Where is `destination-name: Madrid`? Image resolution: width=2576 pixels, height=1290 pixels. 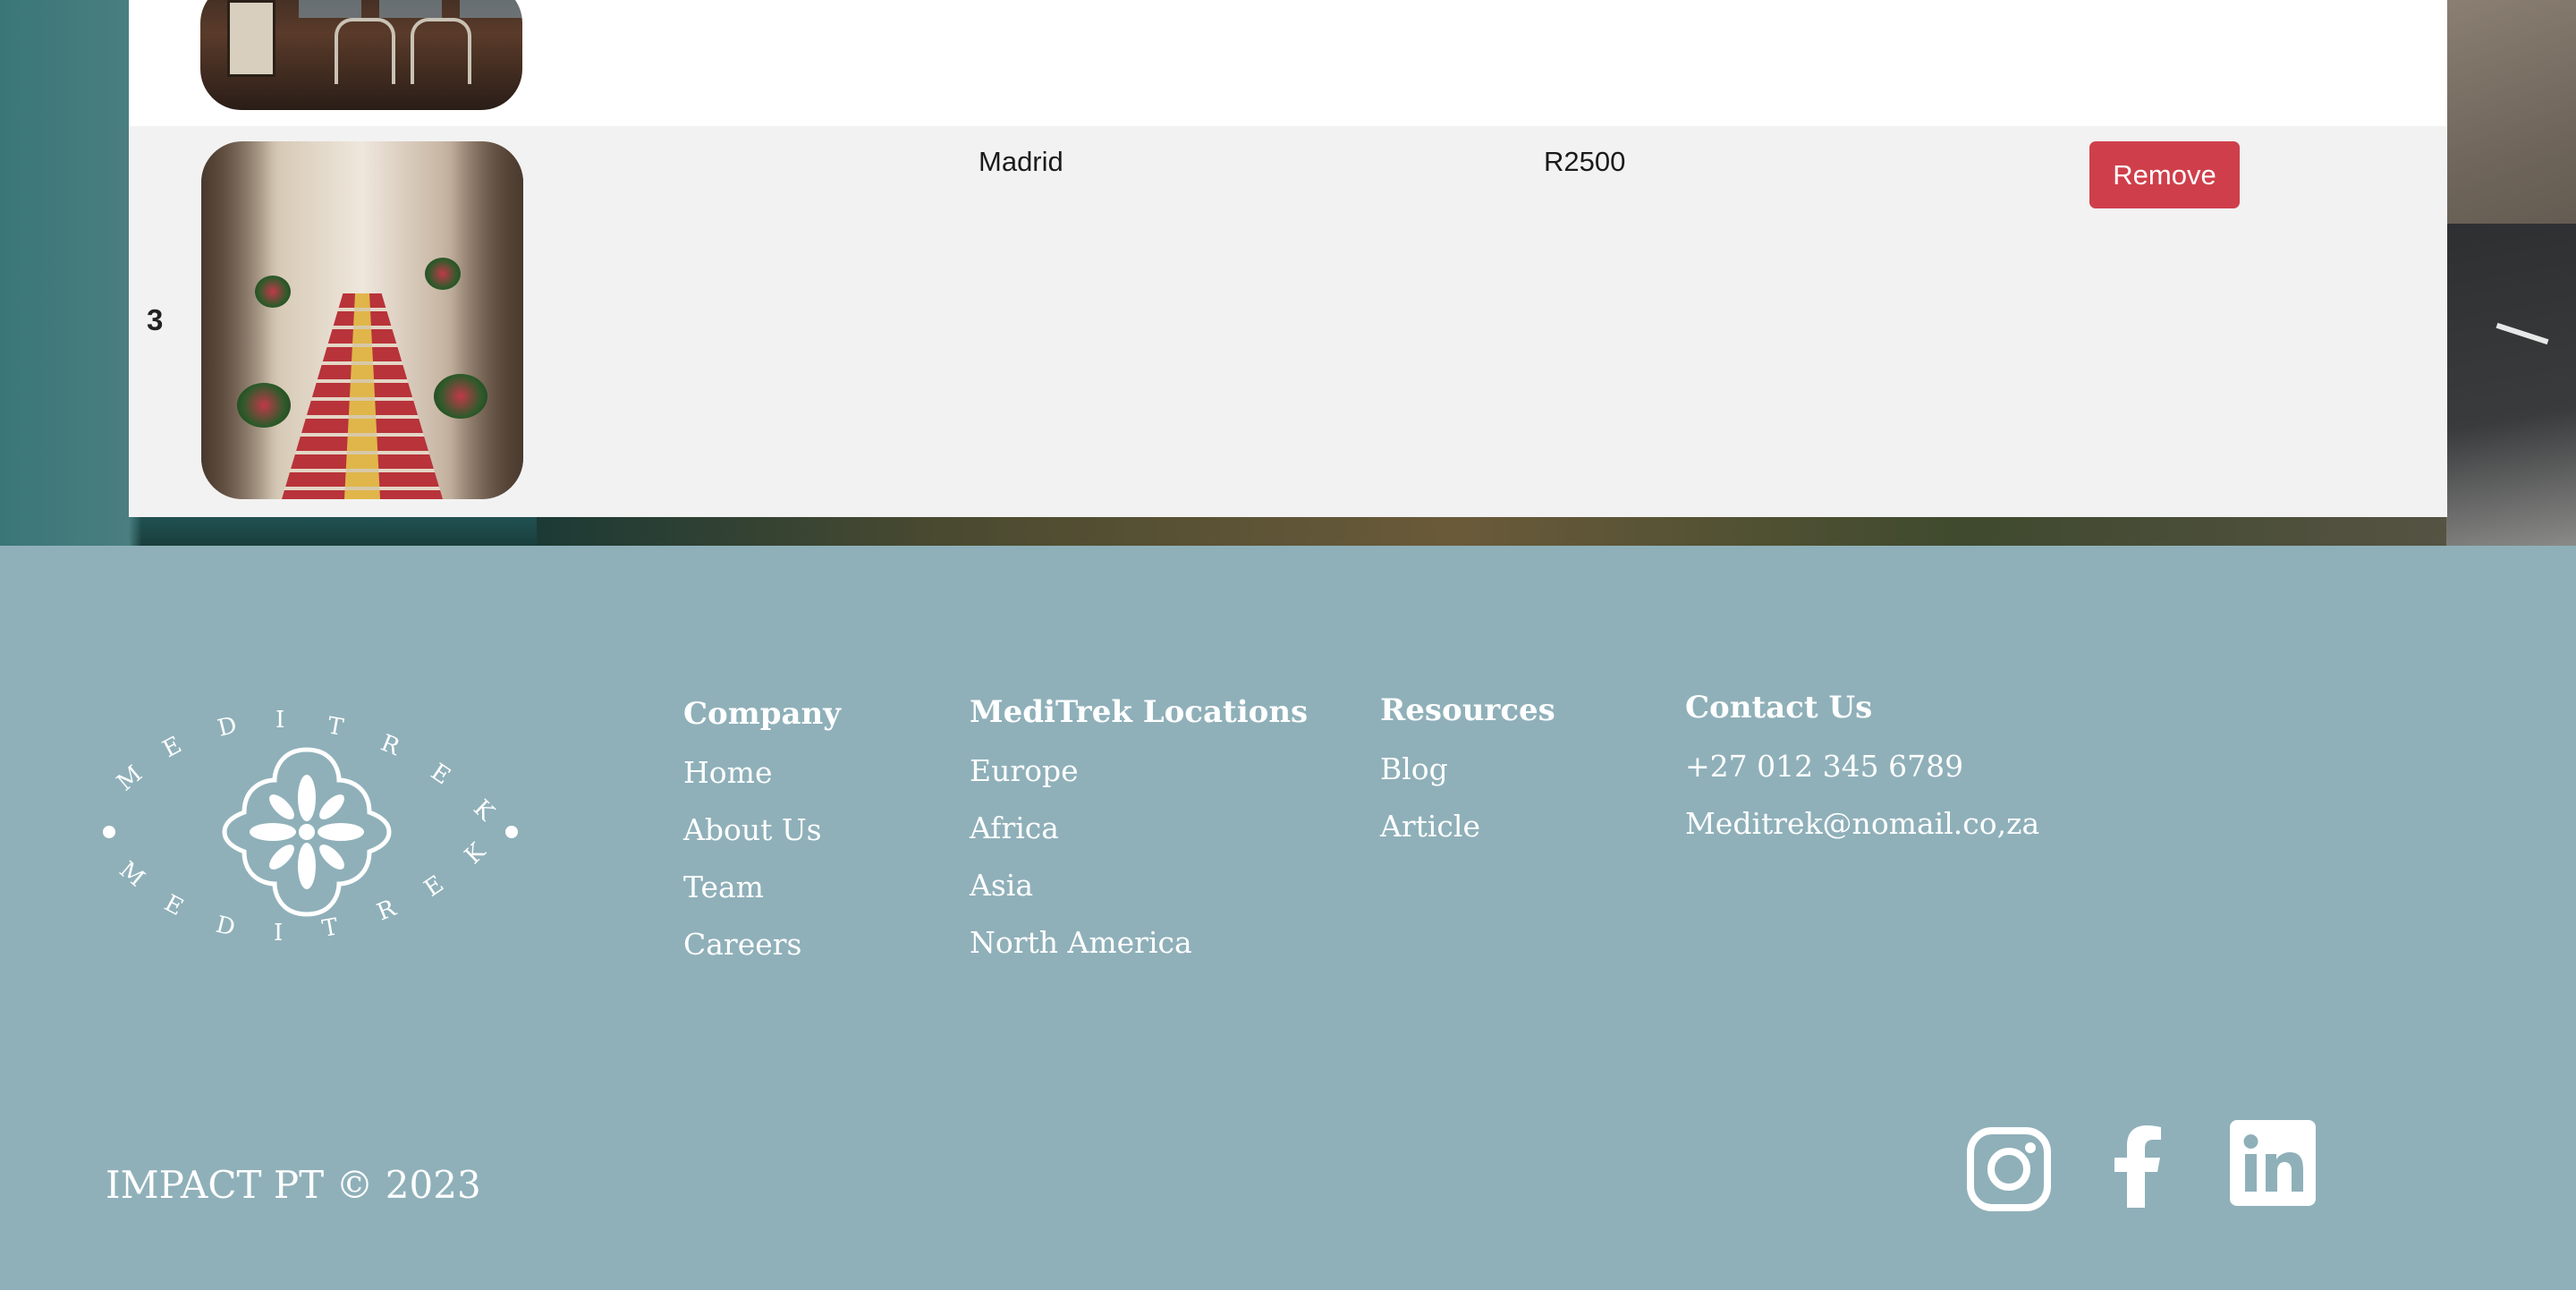
destination-name: Madrid is located at coordinates (1021, 161).